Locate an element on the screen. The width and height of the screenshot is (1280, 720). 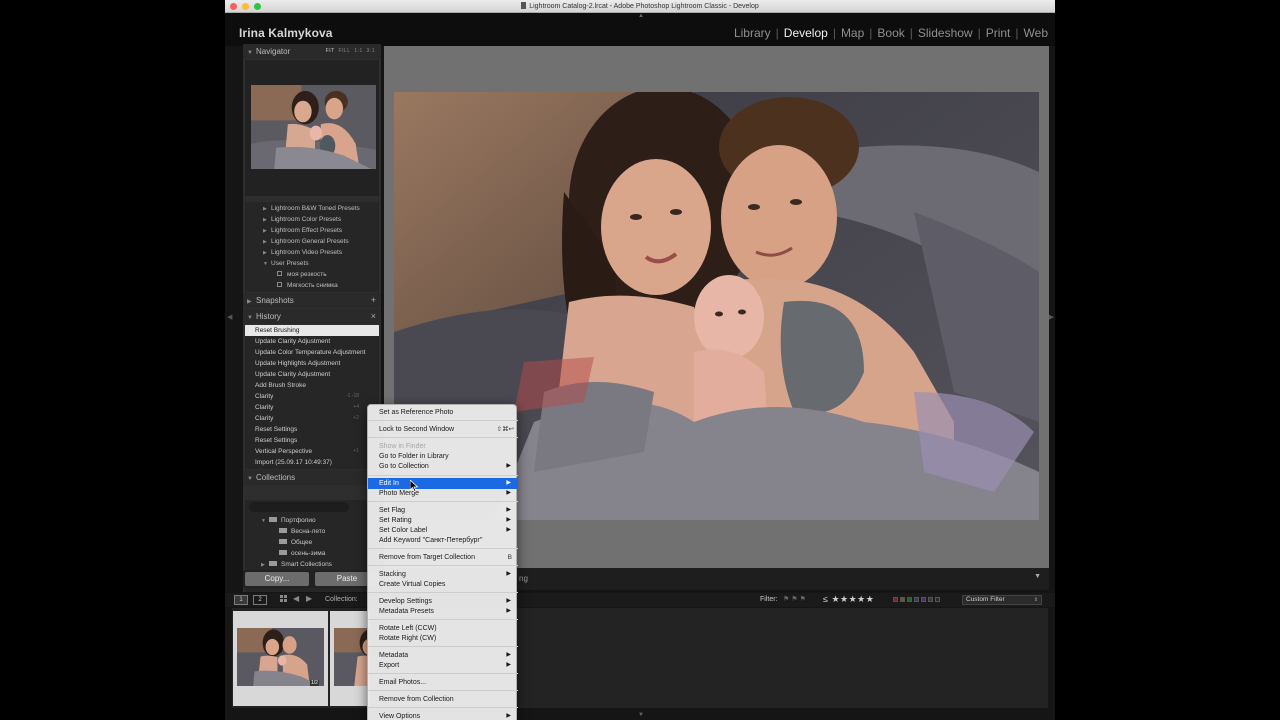
menu-item-view-options: View Options ▶ is located at coordinates (443, 715).